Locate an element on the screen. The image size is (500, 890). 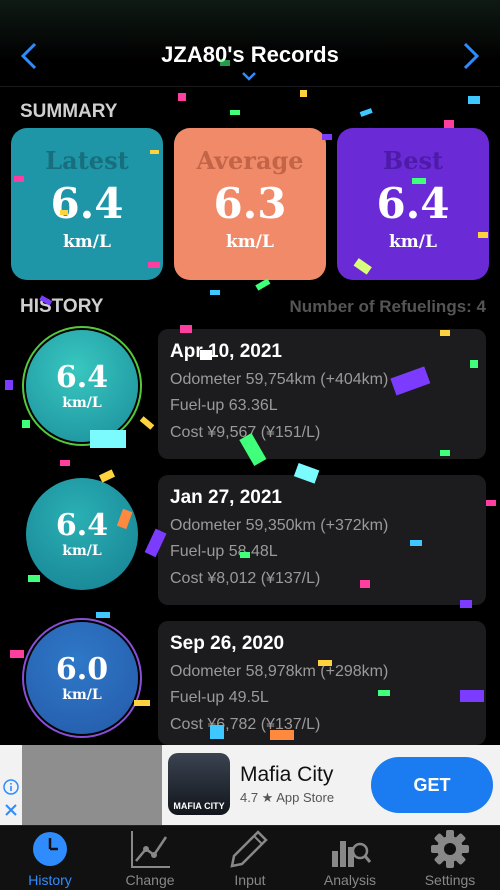
entry-fuelup: Fuel-up 58.48L is located at coordinates (224, 551).